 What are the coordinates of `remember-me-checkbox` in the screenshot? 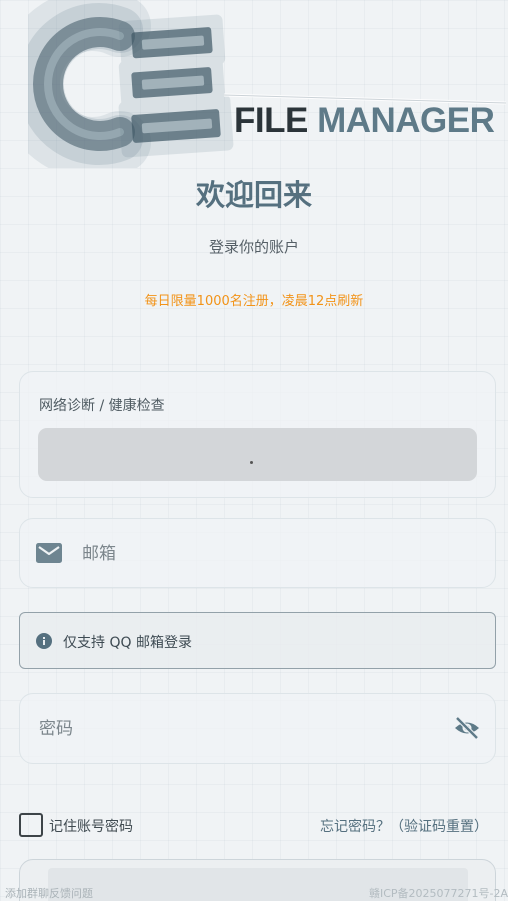 It's located at (31, 825).